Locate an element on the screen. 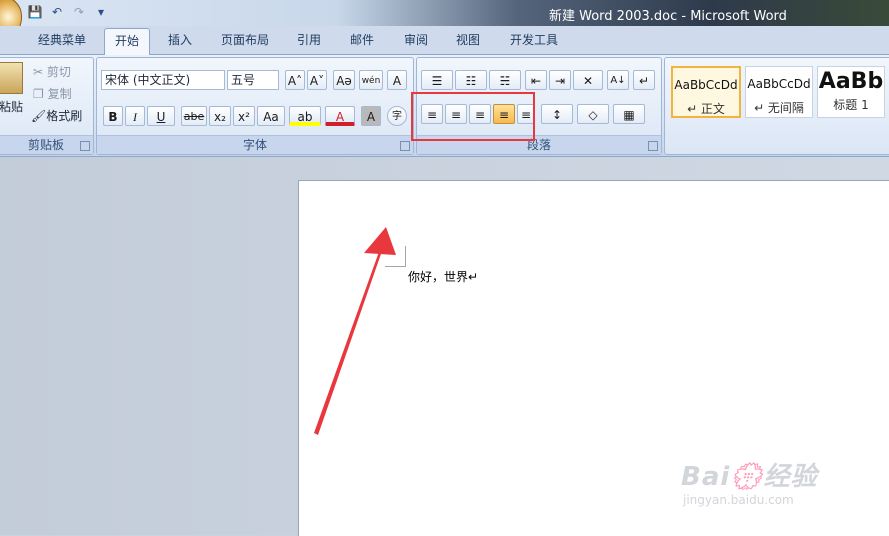 This screenshot has width=889, height=536. enclose-characters-button: 字 is located at coordinates (397, 116).